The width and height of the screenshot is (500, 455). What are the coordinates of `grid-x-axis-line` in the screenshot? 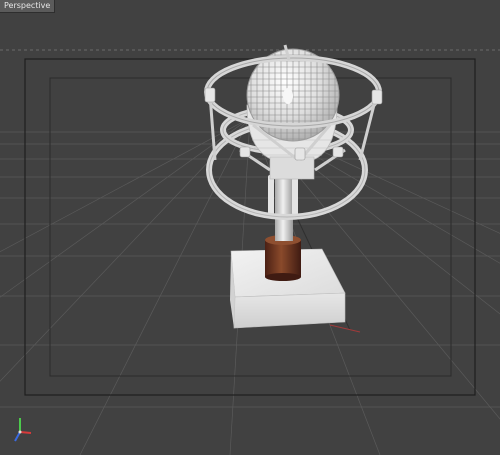 It's located at (345, 328).